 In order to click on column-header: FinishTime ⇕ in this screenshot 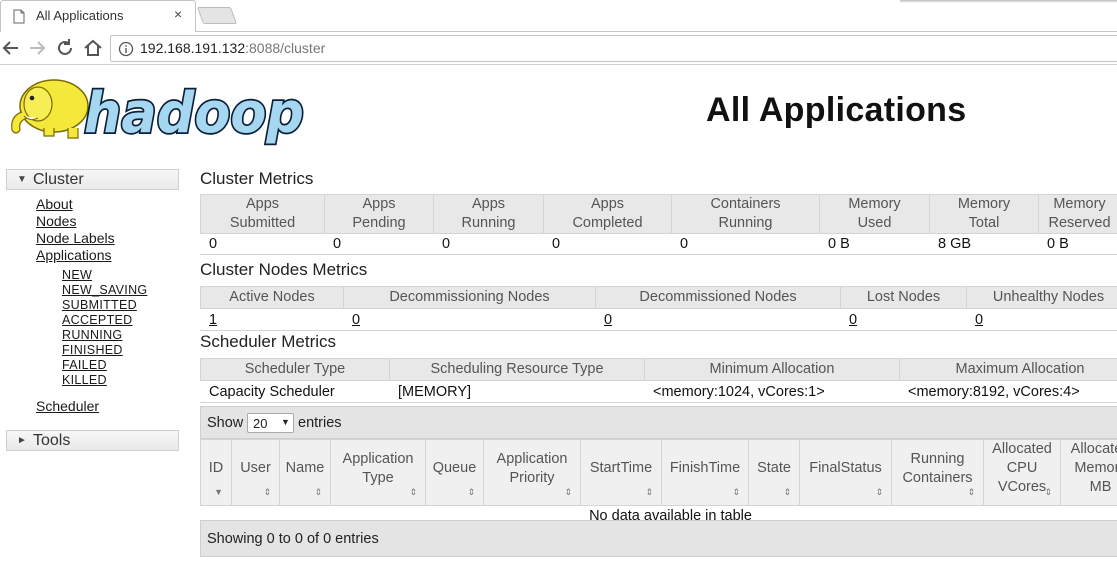, I will do `click(705, 472)`.